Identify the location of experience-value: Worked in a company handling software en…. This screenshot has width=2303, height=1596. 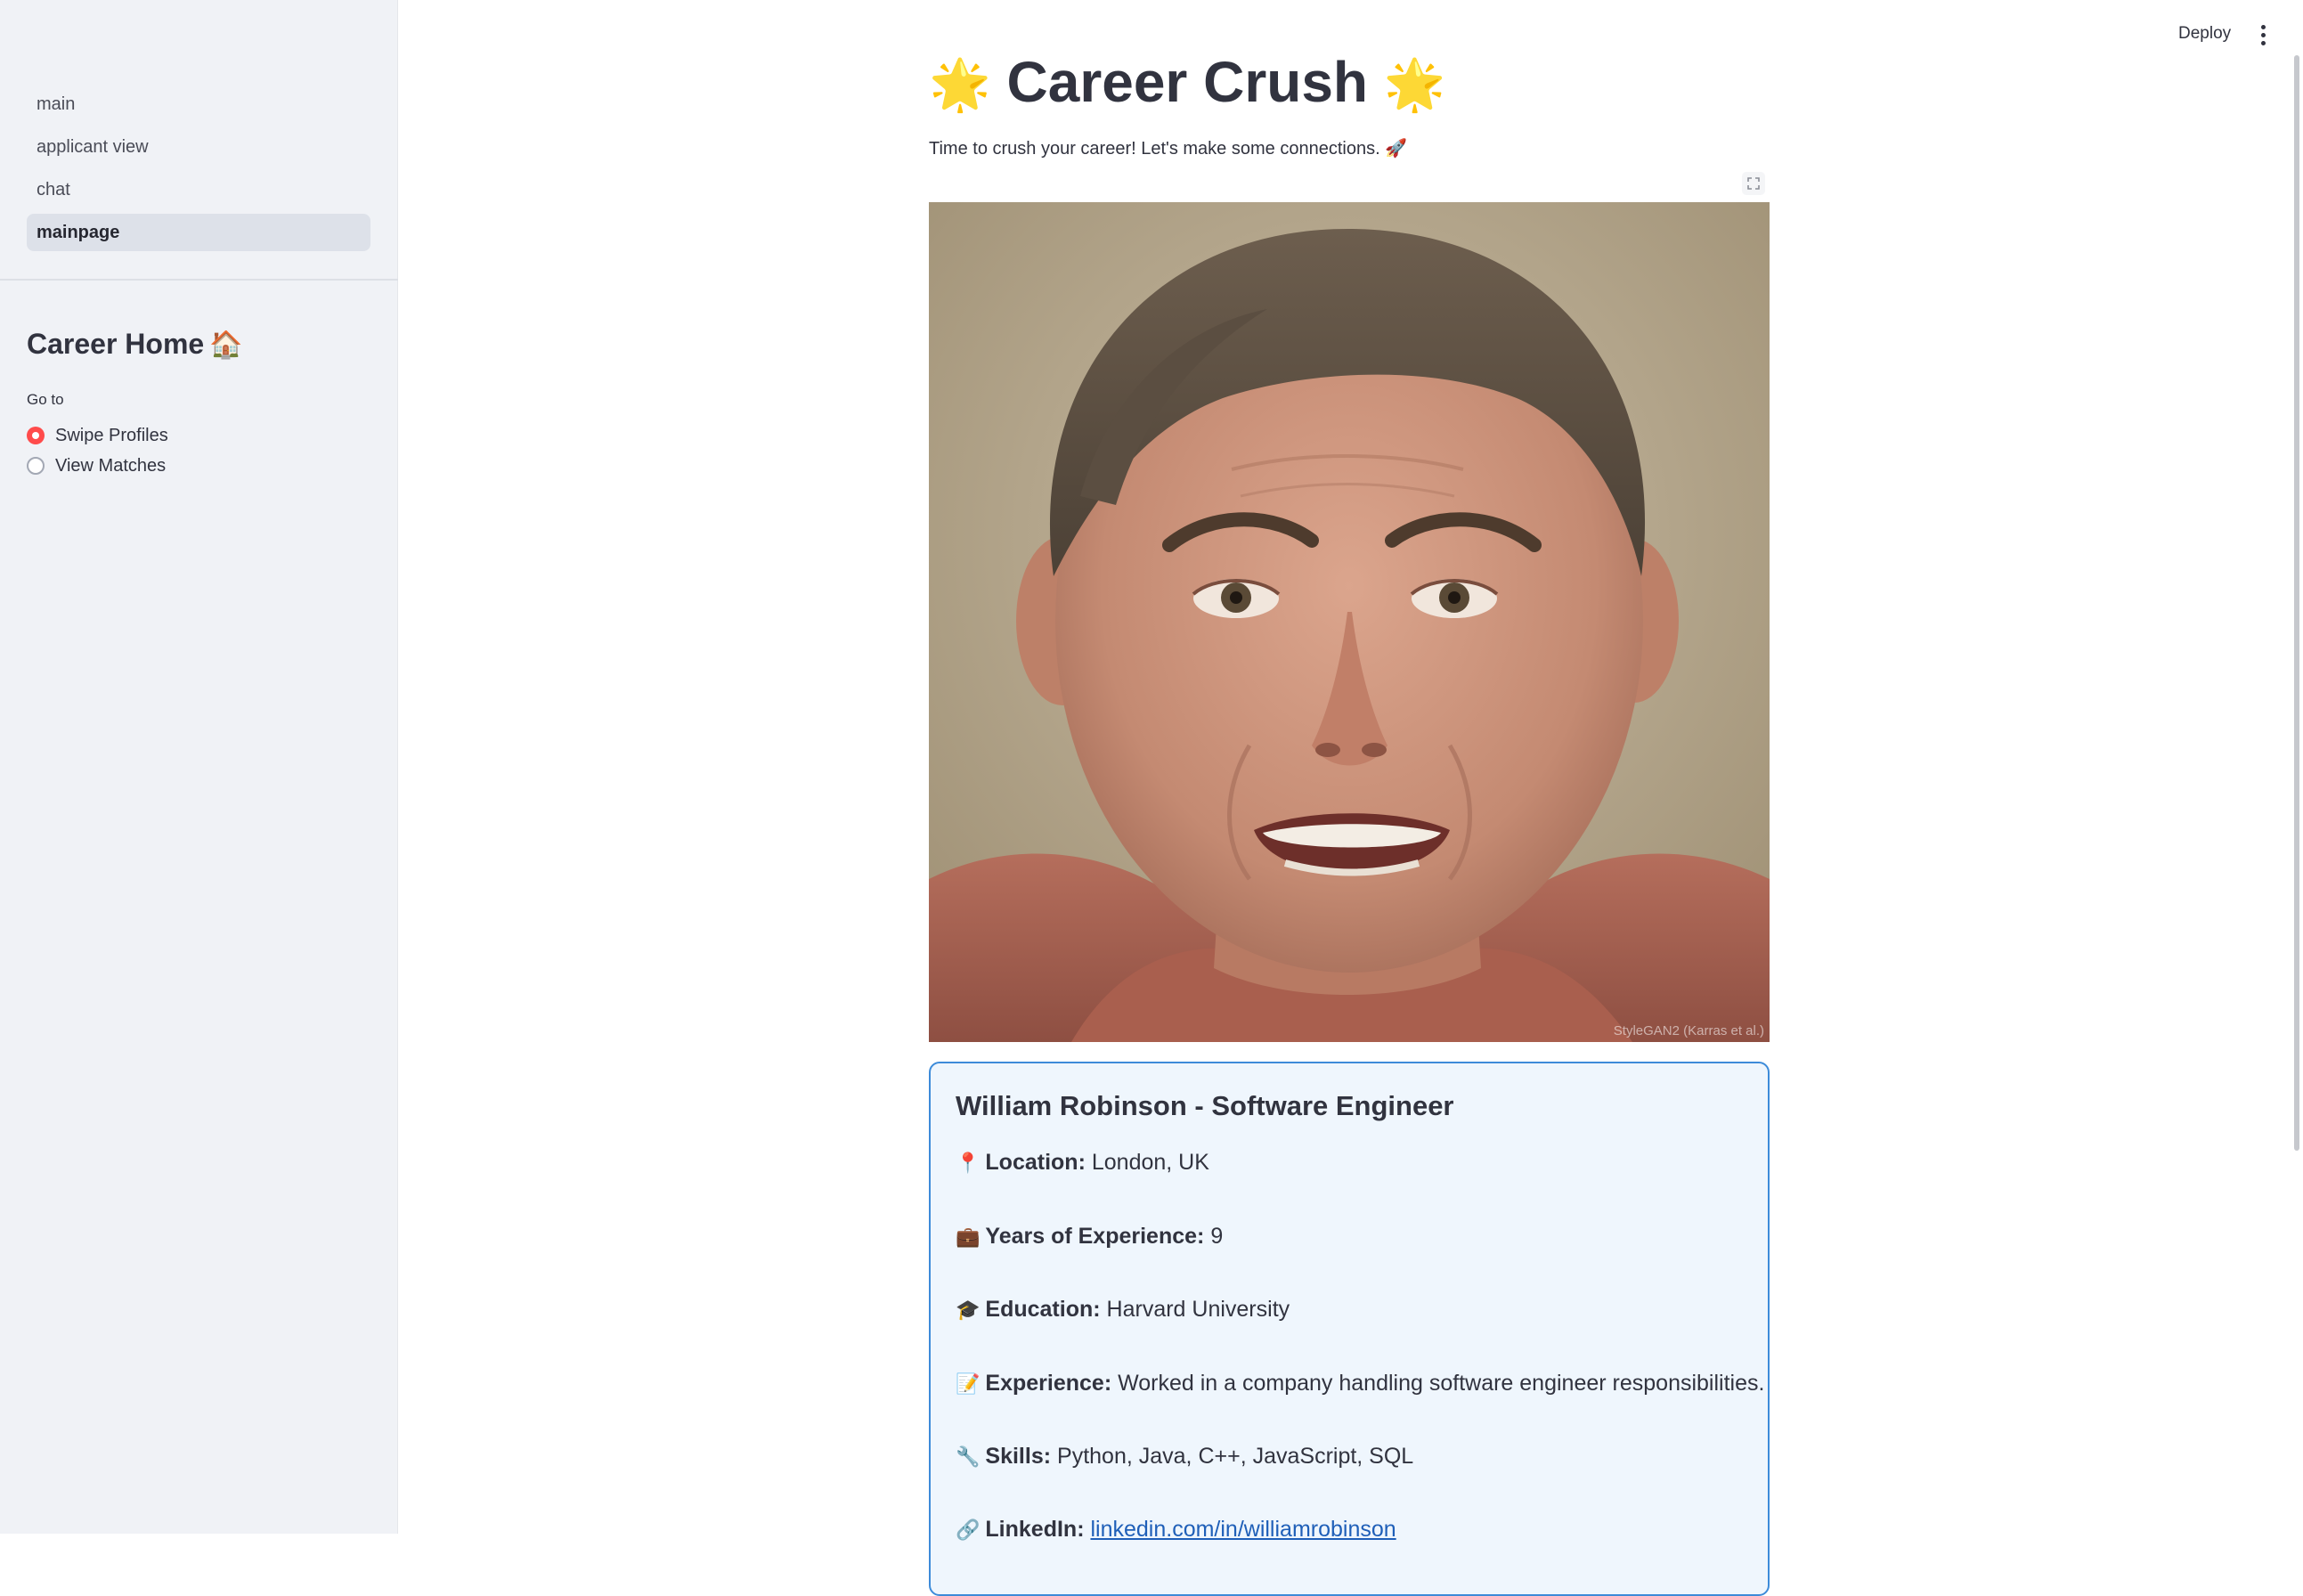
(1441, 1383).